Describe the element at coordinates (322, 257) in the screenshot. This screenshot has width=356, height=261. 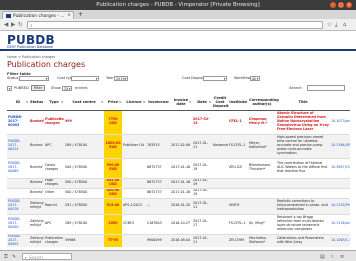
I see `reader-icon: ▤` at that location.